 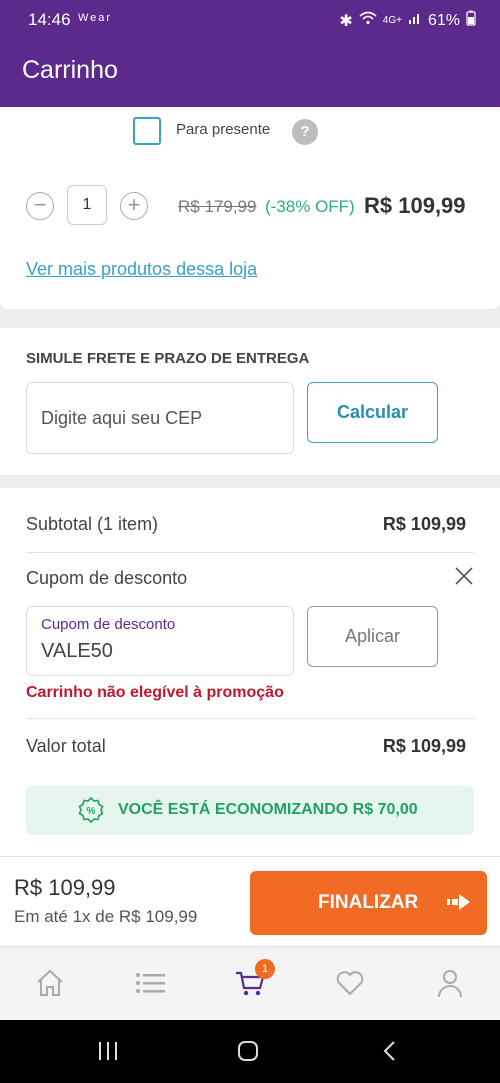 What do you see at coordinates (141, 269) in the screenshot?
I see `more-products-link: Ver mais produtos dessa loja` at bounding box center [141, 269].